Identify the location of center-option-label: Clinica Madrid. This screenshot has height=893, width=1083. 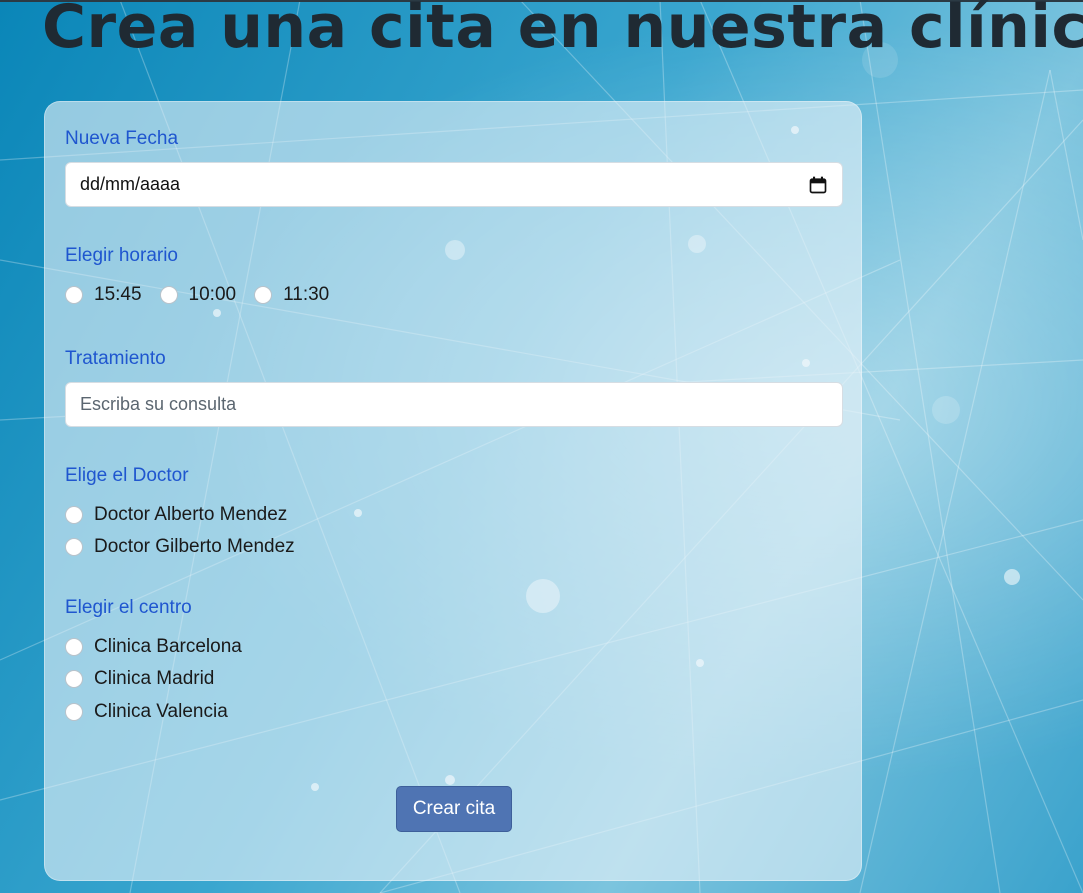
(154, 678).